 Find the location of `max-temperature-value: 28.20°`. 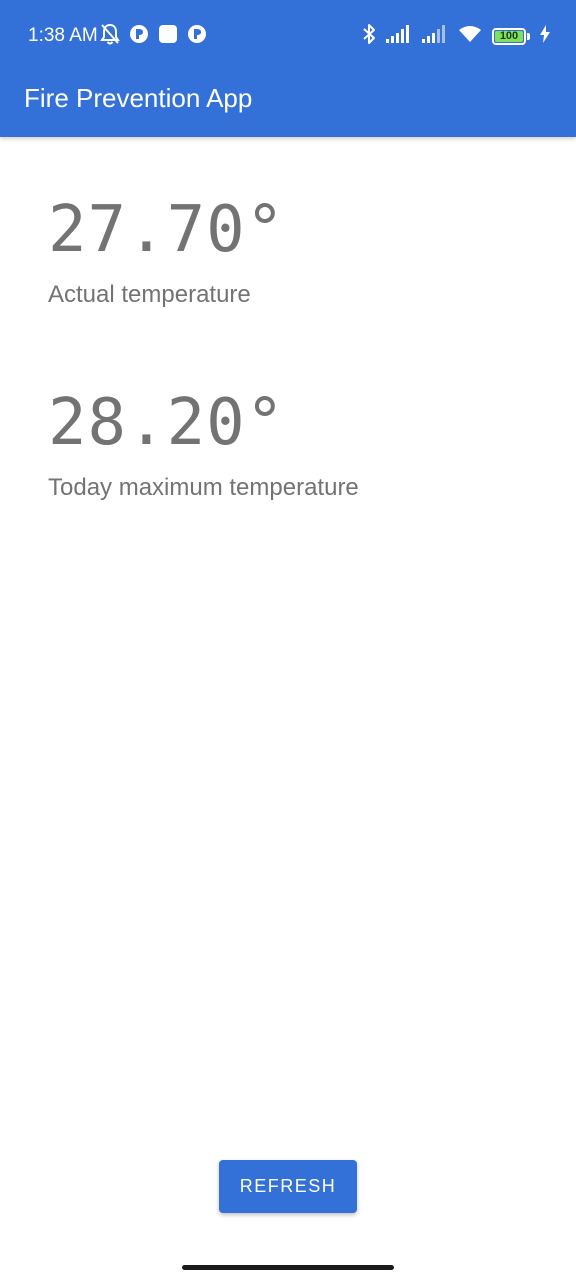

max-temperature-value: 28.20° is located at coordinates (167, 423).